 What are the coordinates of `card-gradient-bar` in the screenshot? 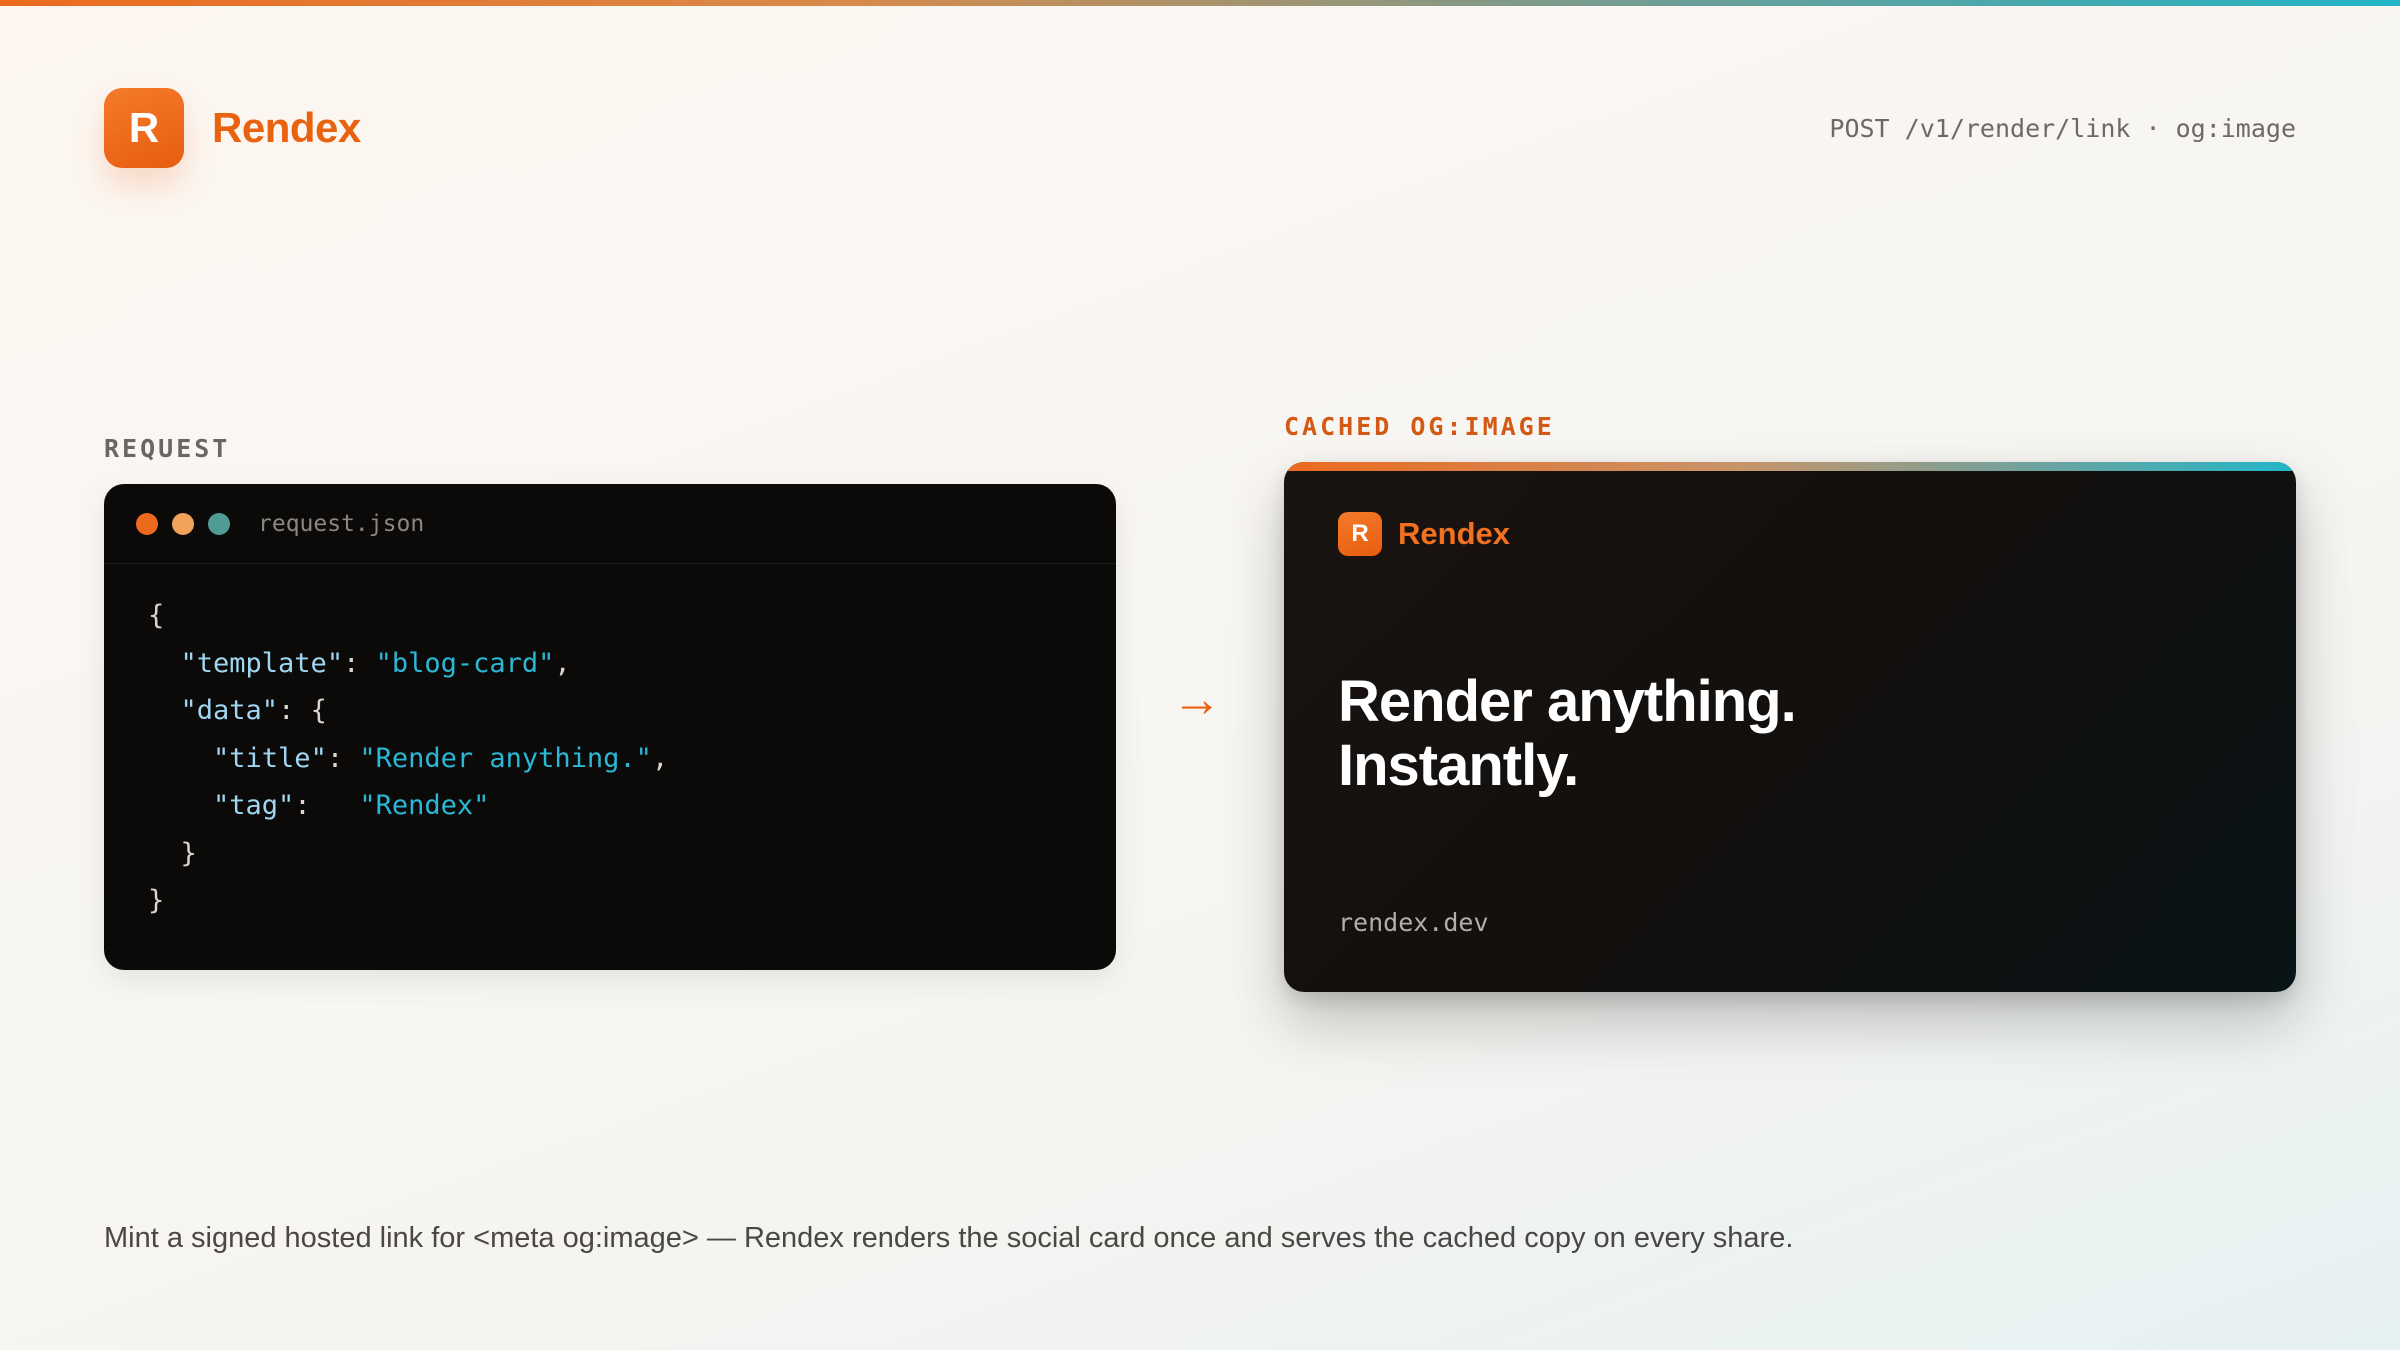 It's located at (1790, 466).